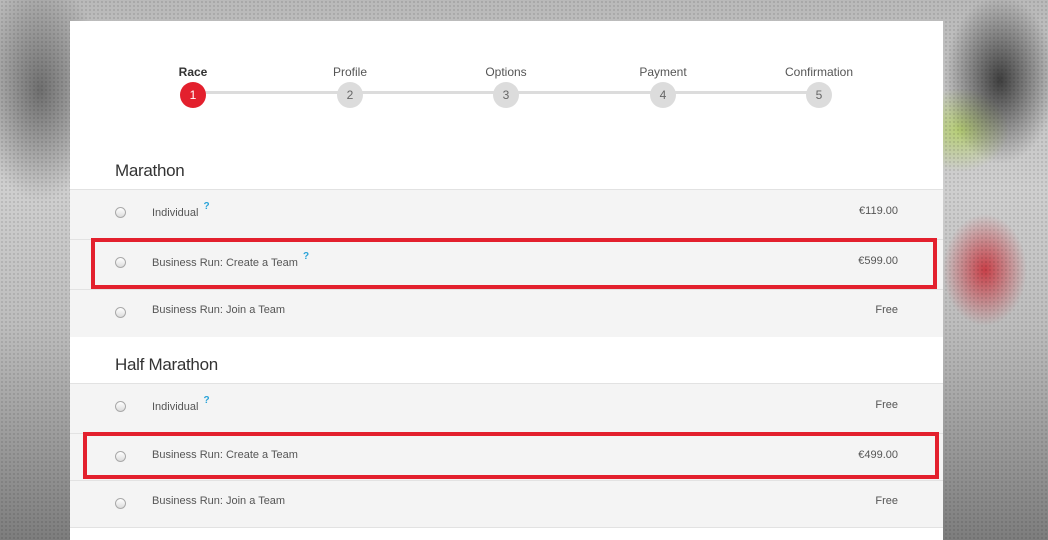 This screenshot has width=1048, height=540. Describe the element at coordinates (506, 504) in the screenshot. I see `race-option-half-join-team: Business Run: Join a Team Free` at that location.